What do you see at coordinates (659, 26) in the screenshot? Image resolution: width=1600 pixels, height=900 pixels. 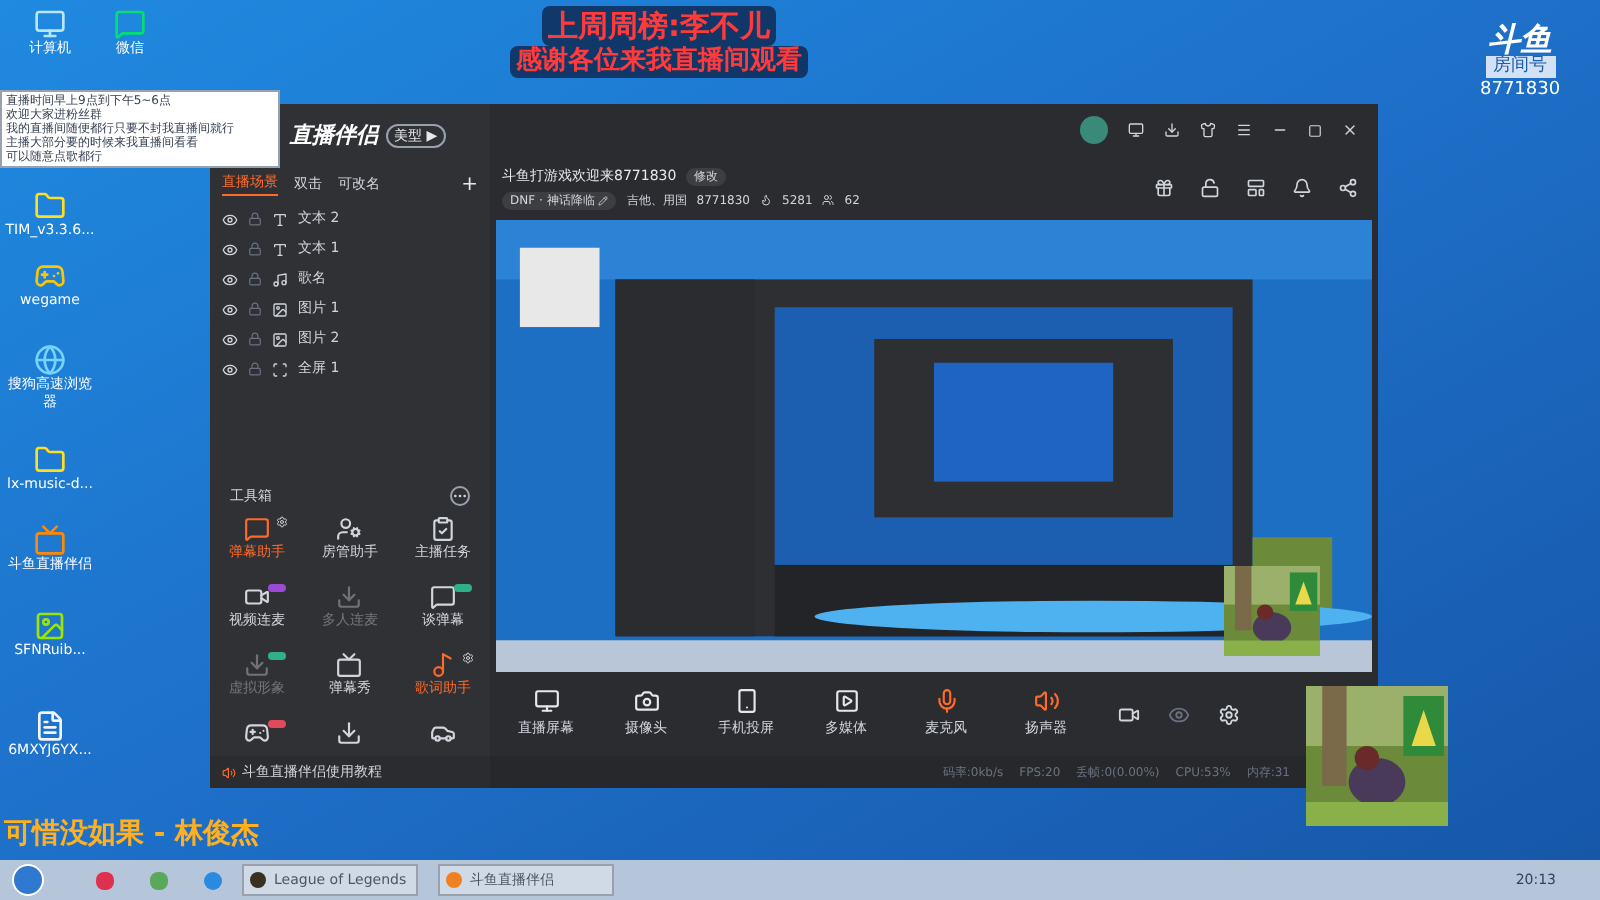 I see `overlay-title: 上周周榜:李不儿` at bounding box center [659, 26].